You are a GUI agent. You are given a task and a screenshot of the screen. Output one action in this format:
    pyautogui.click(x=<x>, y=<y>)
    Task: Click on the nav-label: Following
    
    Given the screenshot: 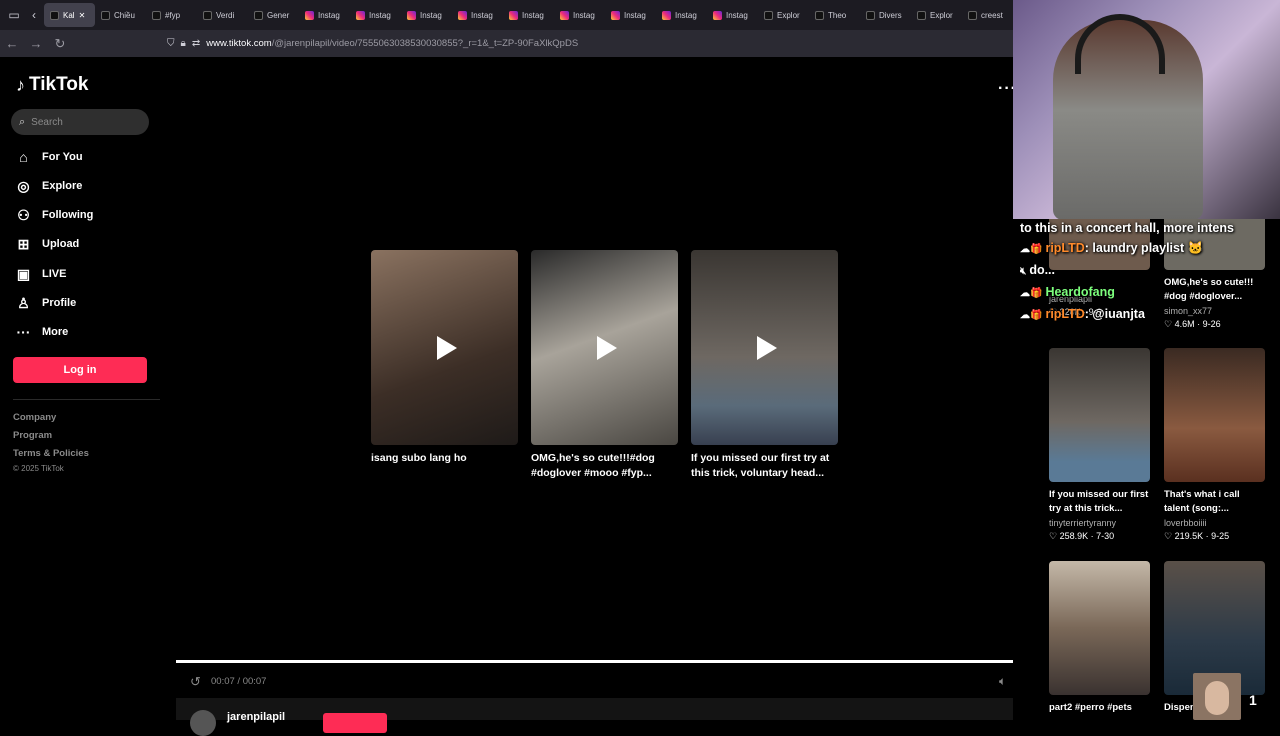 What is the action you would take?
    pyautogui.click(x=68, y=215)
    